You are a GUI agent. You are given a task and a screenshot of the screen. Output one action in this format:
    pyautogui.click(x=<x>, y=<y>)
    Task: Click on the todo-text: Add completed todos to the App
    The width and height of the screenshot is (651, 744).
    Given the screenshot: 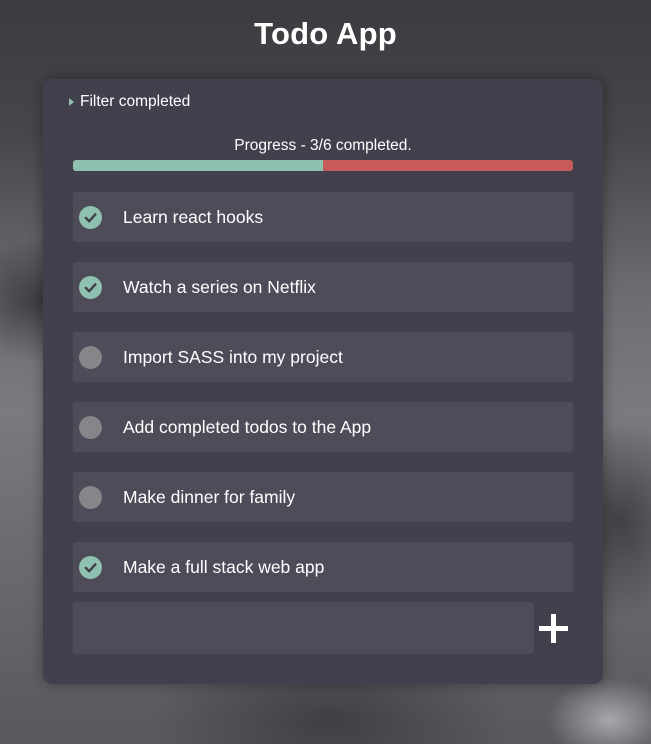 What is the action you would take?
    pyautogui.click(x=247, y=426)
    